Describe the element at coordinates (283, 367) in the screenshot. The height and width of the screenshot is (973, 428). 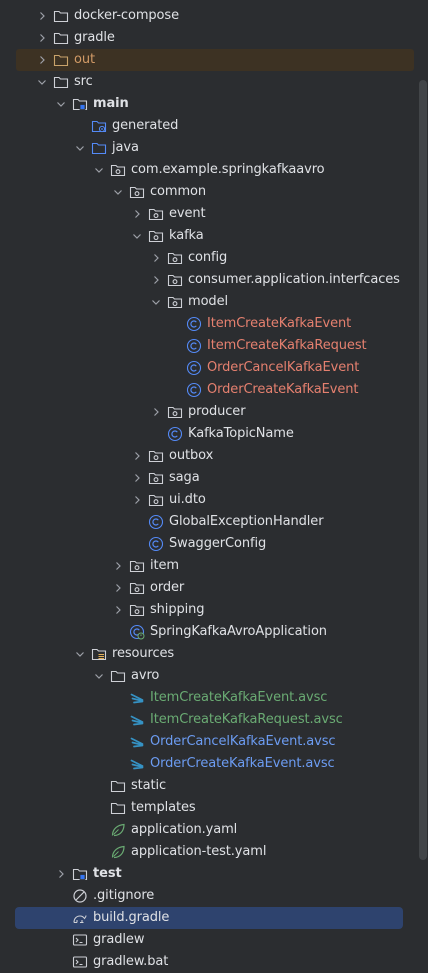
I see `tree-item-label: OrderCancelKafkaEvent` at that location.